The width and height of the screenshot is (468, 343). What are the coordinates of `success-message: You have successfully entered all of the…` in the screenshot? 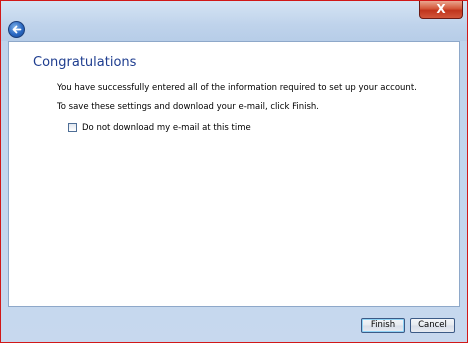 It's located at (237, 88).